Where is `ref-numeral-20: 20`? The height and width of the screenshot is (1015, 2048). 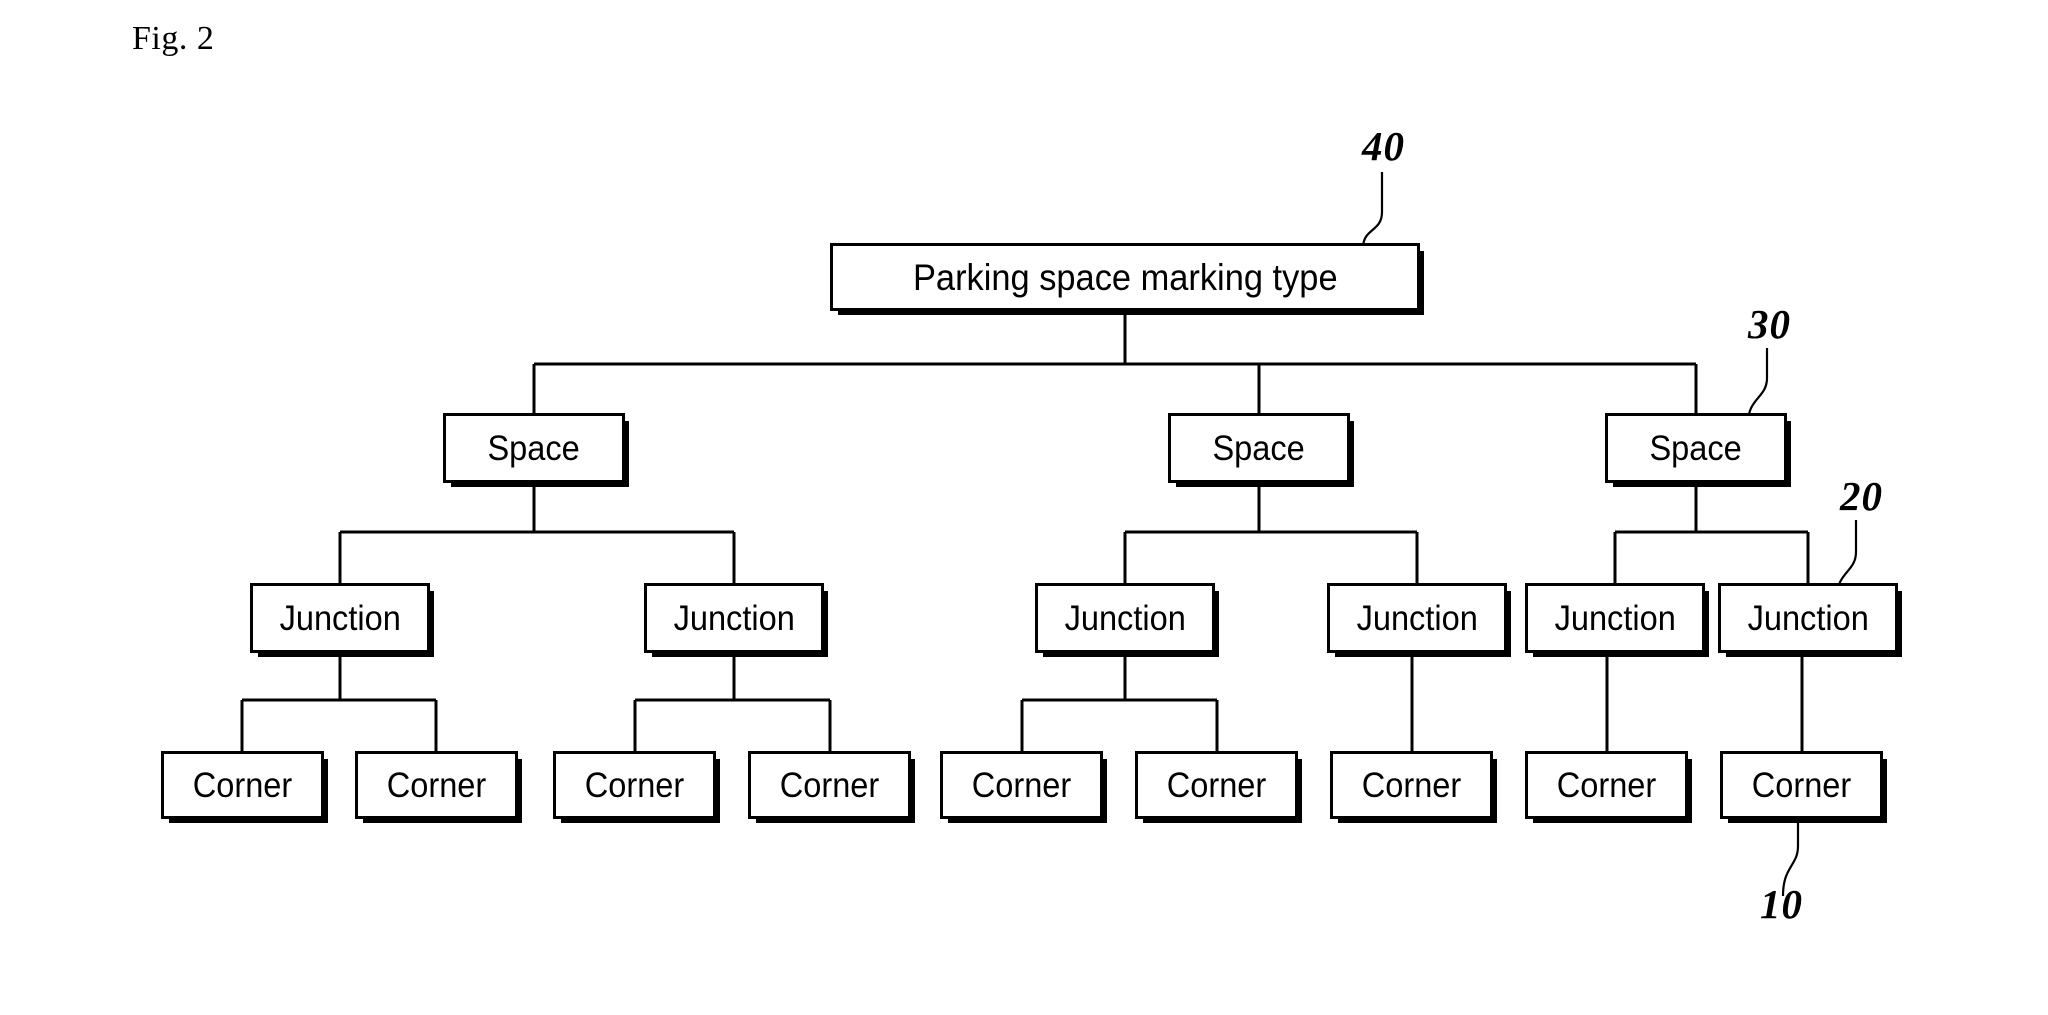
ref-numeral-20: 20 is located at coordinates (1861, 496).